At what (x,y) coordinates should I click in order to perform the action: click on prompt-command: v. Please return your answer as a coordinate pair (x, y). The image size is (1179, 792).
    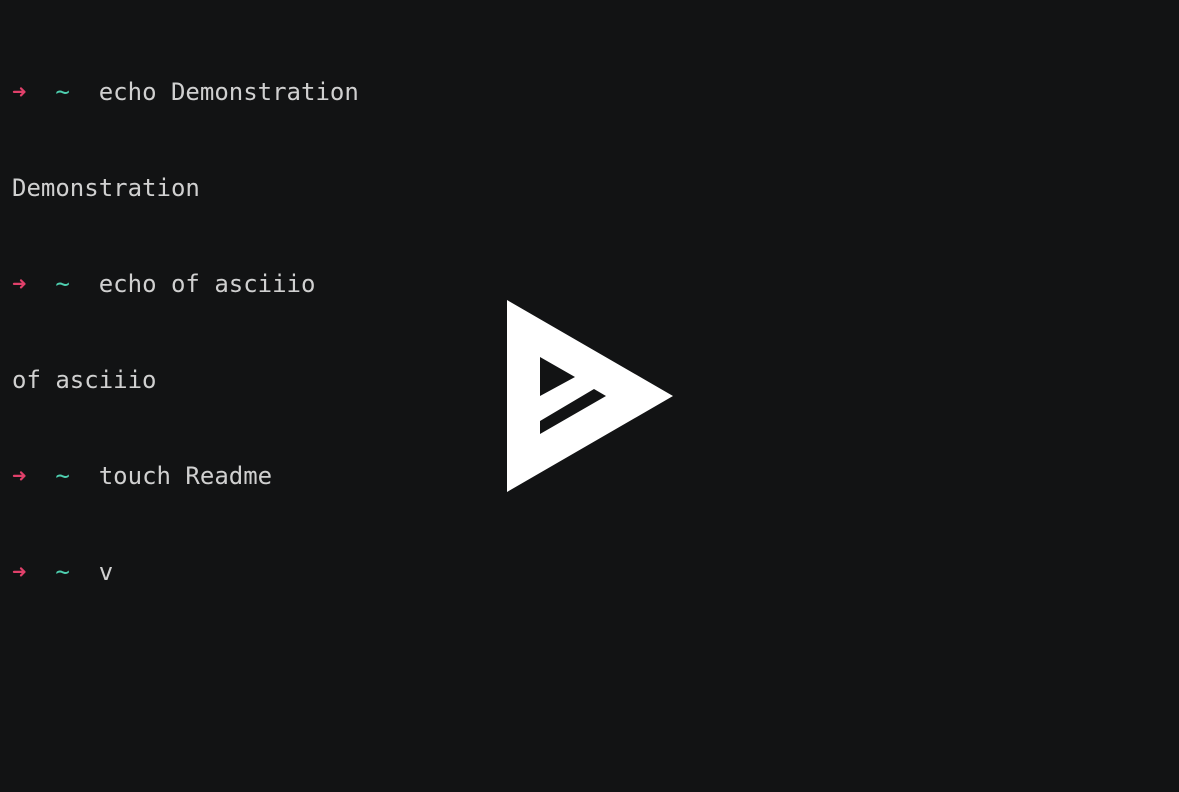
    Looking at the image, I should click on (106, 572).